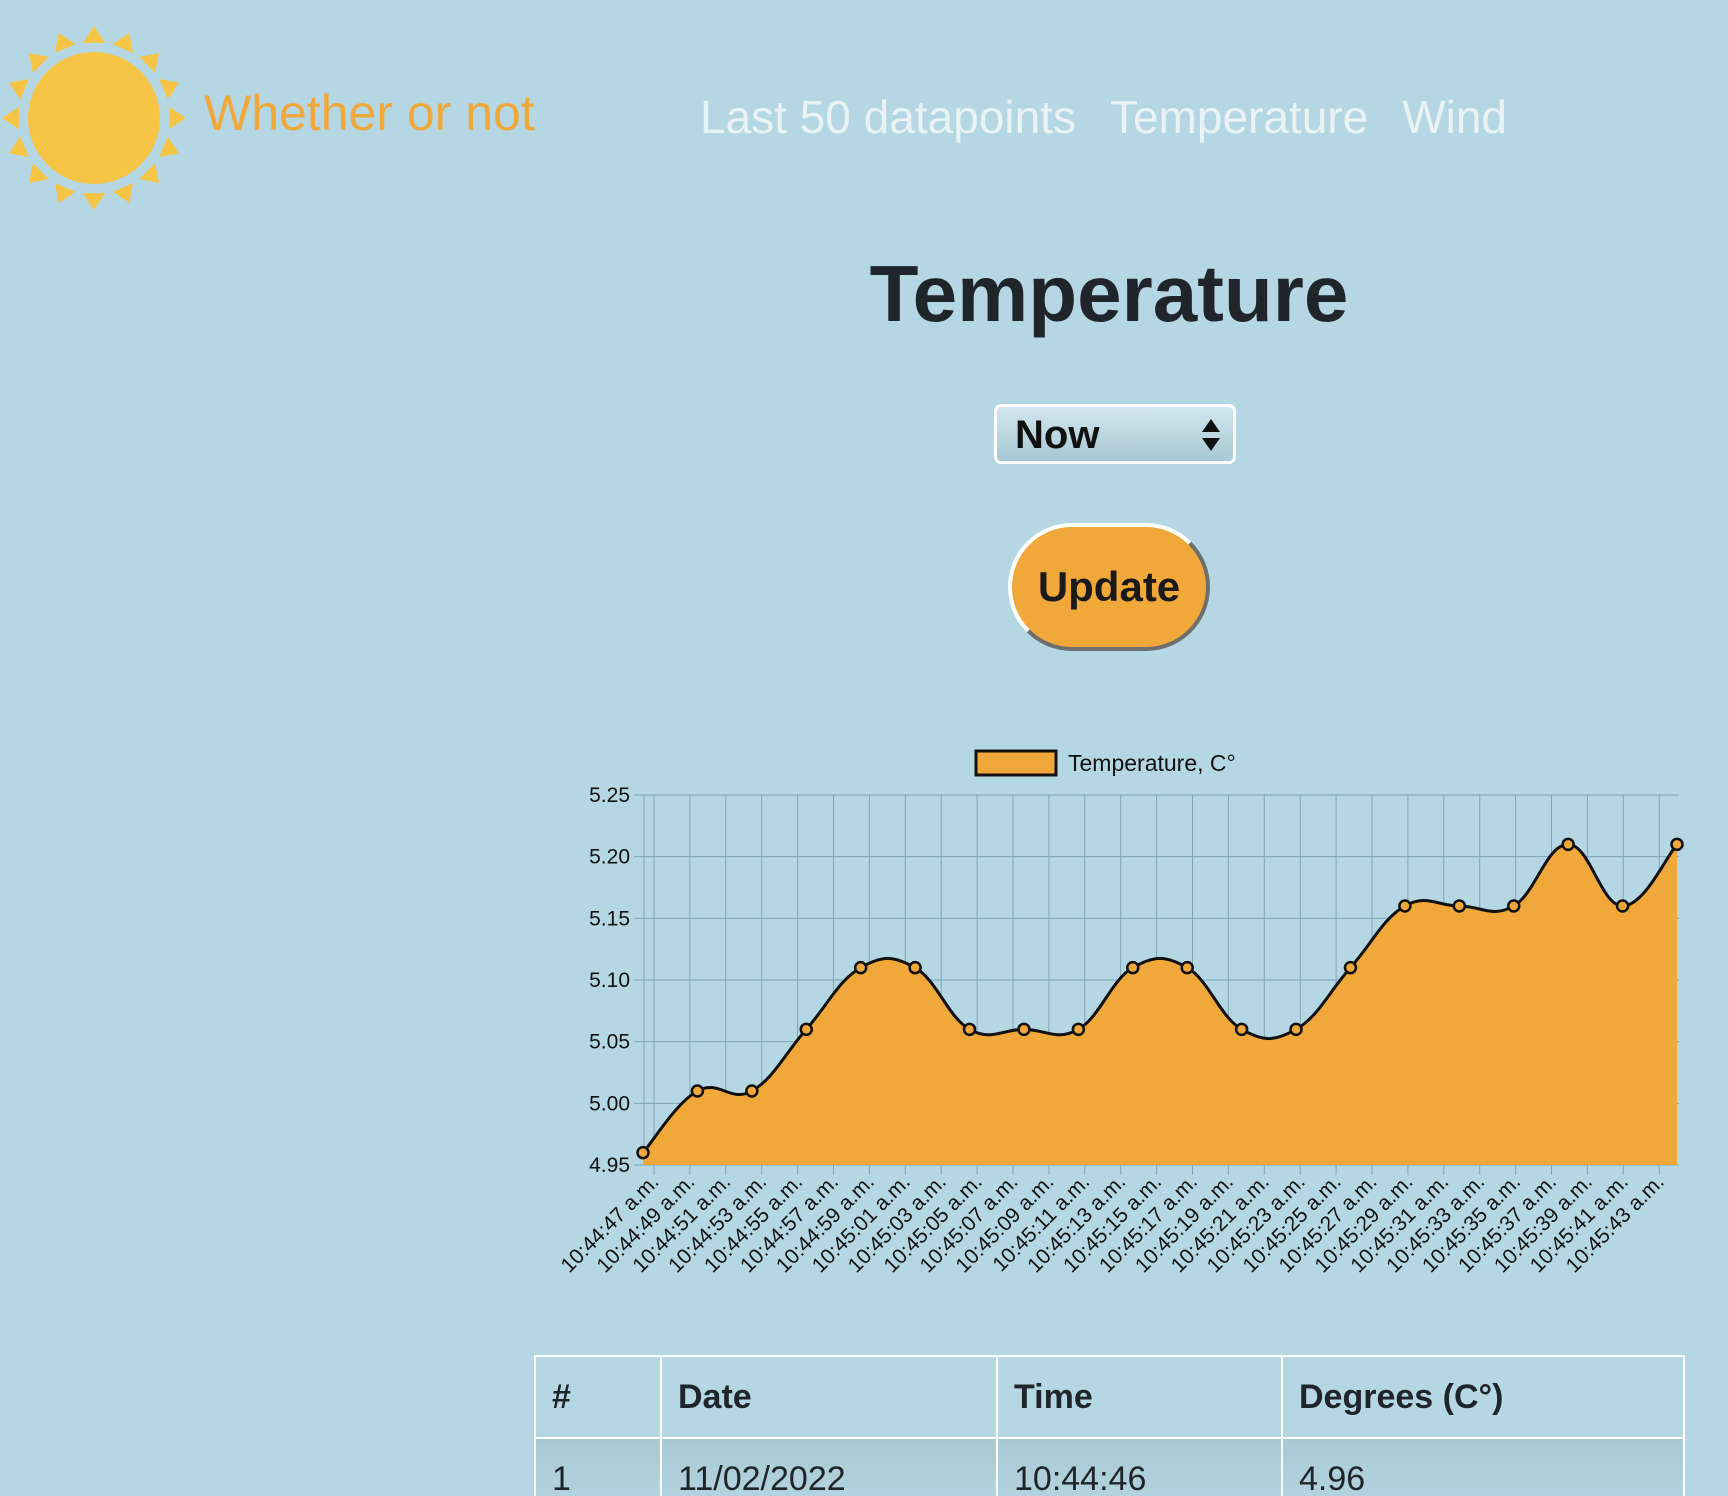 This screenshot has height=1496, width=1728. Describe the element at coordinates (1016, 763) in the screenshot. I see `legend-swatch` at that location.